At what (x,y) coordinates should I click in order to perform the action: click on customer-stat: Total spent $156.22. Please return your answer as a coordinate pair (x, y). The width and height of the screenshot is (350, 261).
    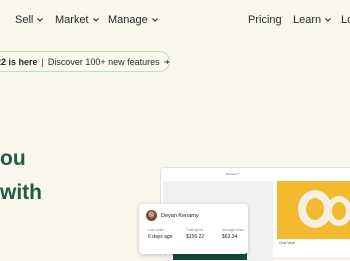
    Looking at the image, I should click on (195, 234).